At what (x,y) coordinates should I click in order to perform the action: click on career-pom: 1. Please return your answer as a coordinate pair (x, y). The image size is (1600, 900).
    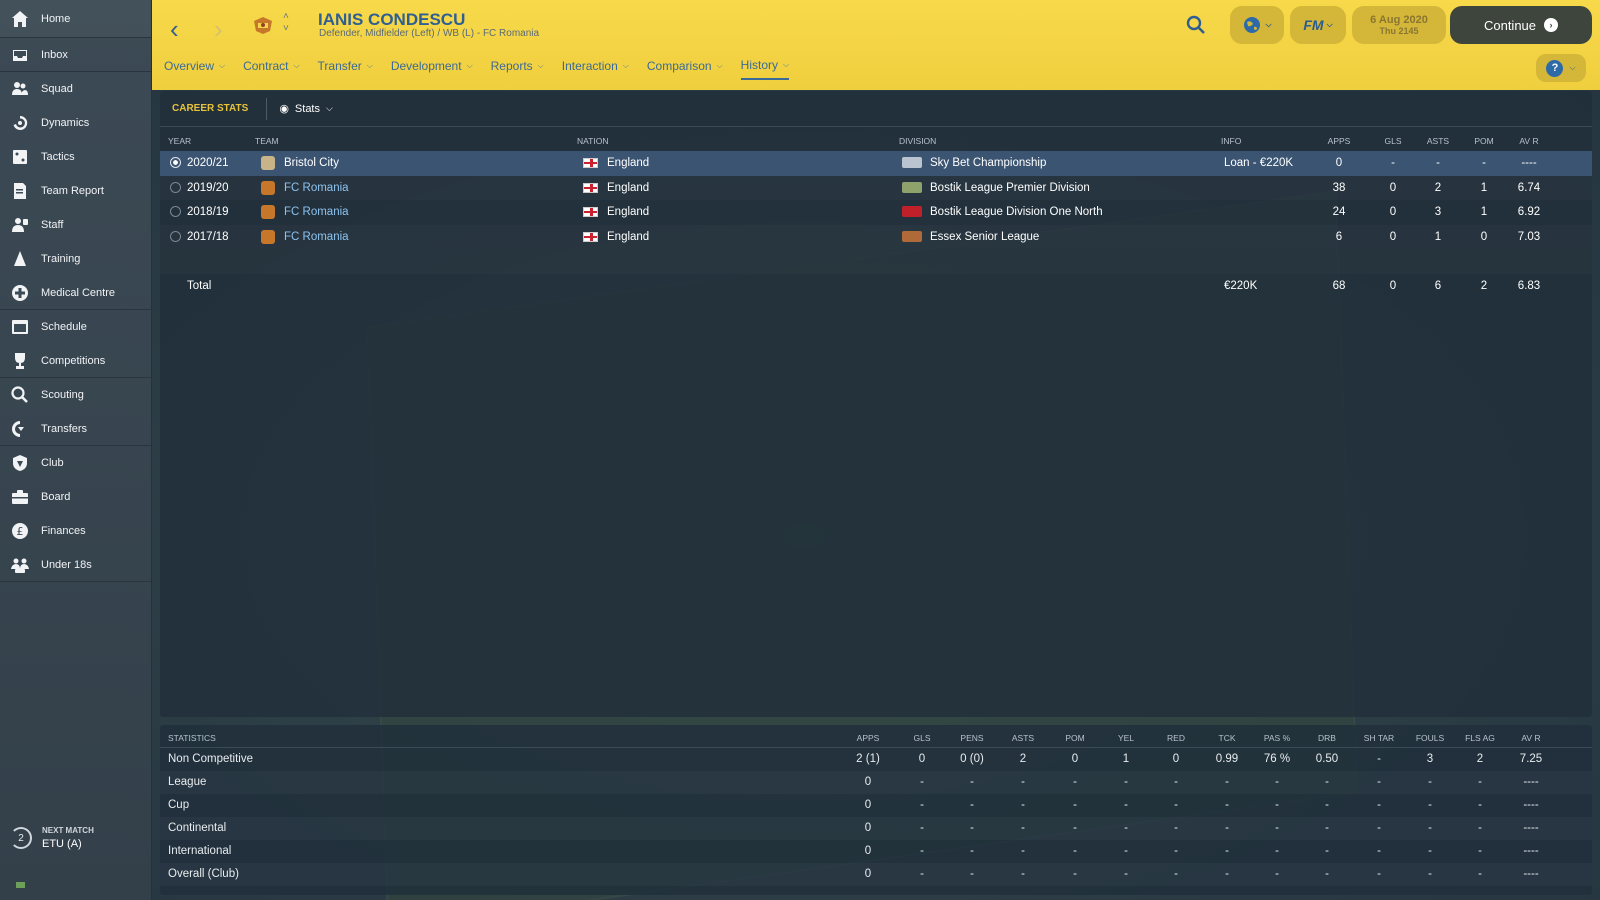
    Looking at the image, I should click on (1484, 212).